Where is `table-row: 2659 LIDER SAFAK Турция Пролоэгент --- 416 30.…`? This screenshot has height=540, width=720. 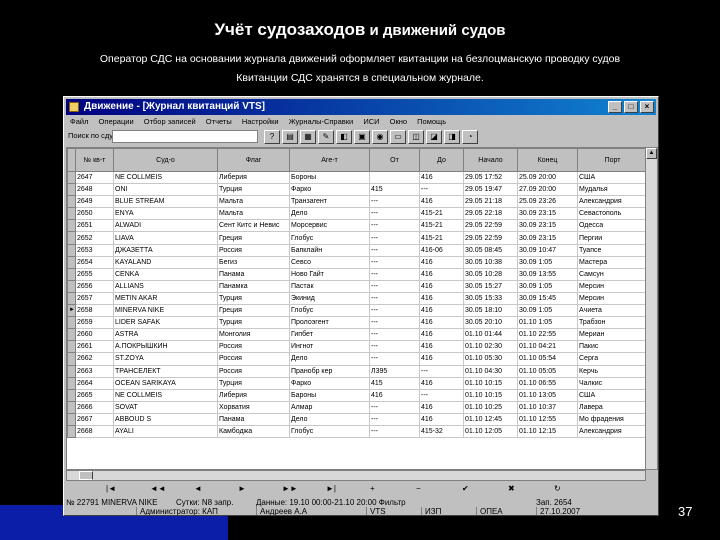
table-row: 2659 LIDER SAFAK Турция Пролоэгент --- 416 30.… is located at coordinates (357, 323).